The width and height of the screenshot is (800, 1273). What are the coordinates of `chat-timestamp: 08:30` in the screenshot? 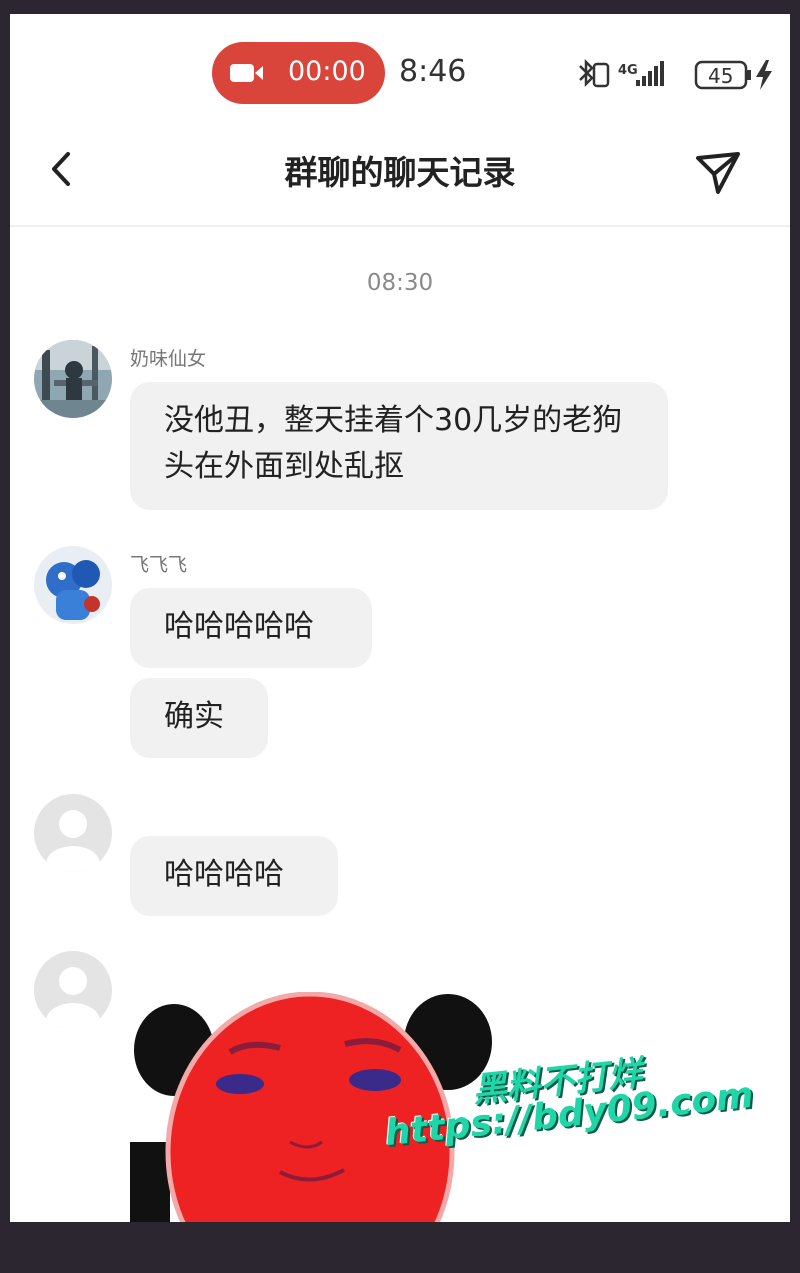 It's located at (400, 283).